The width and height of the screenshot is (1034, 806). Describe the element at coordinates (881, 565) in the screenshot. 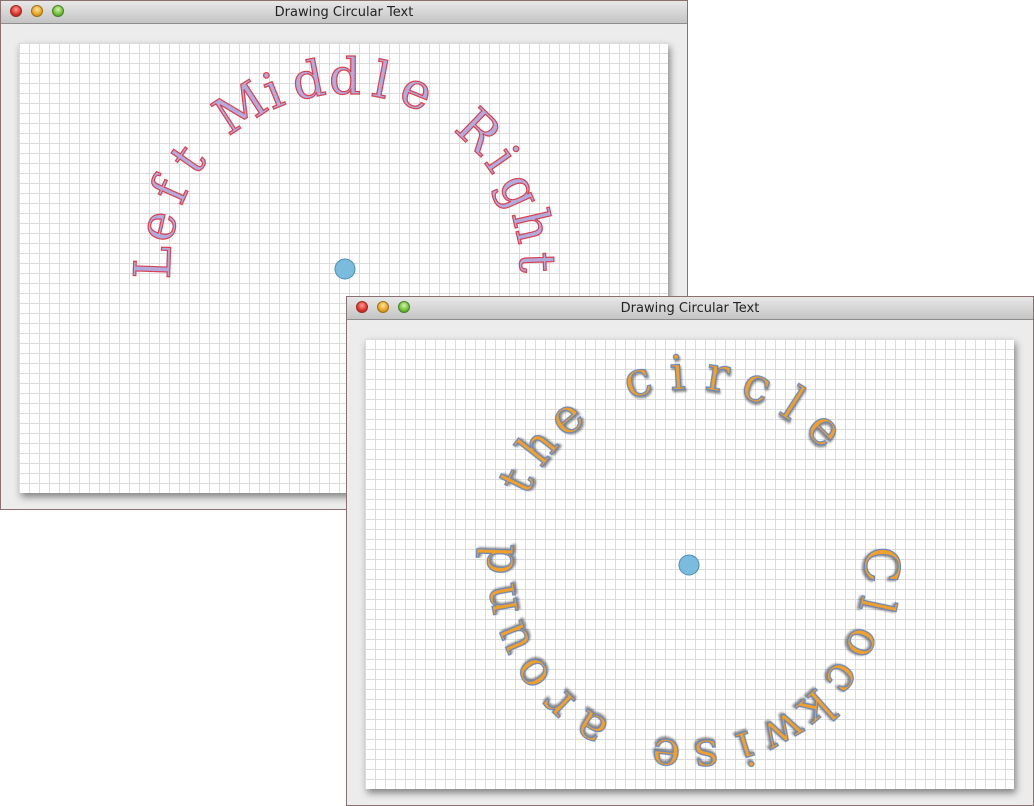

I see `circular-text-glyph: C` at that location.